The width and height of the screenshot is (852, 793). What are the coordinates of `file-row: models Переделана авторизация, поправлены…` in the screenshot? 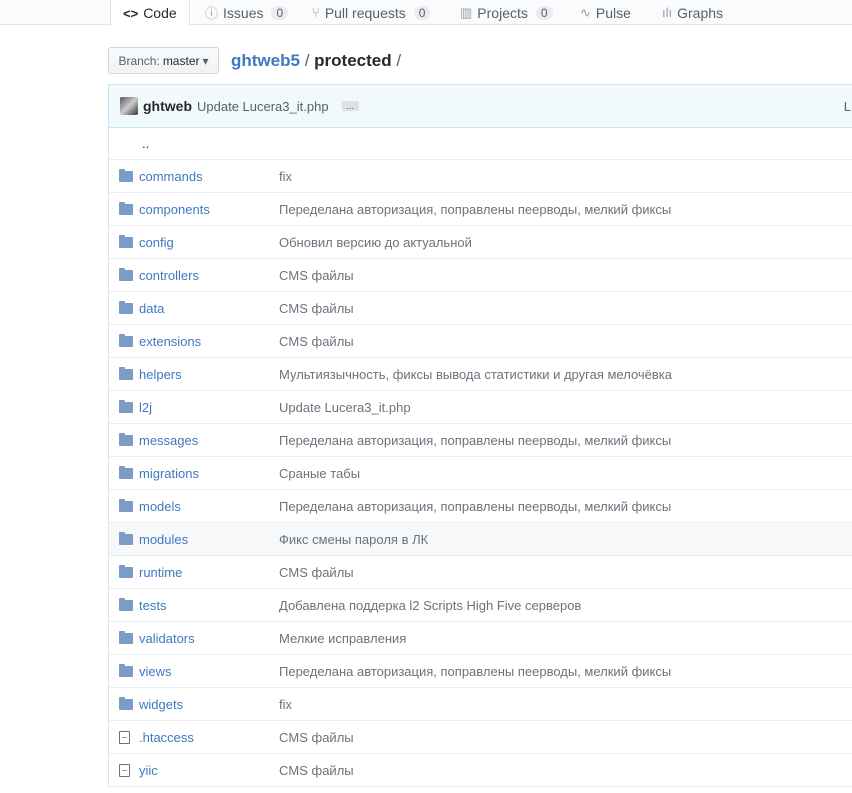 It's located at (480, 506).